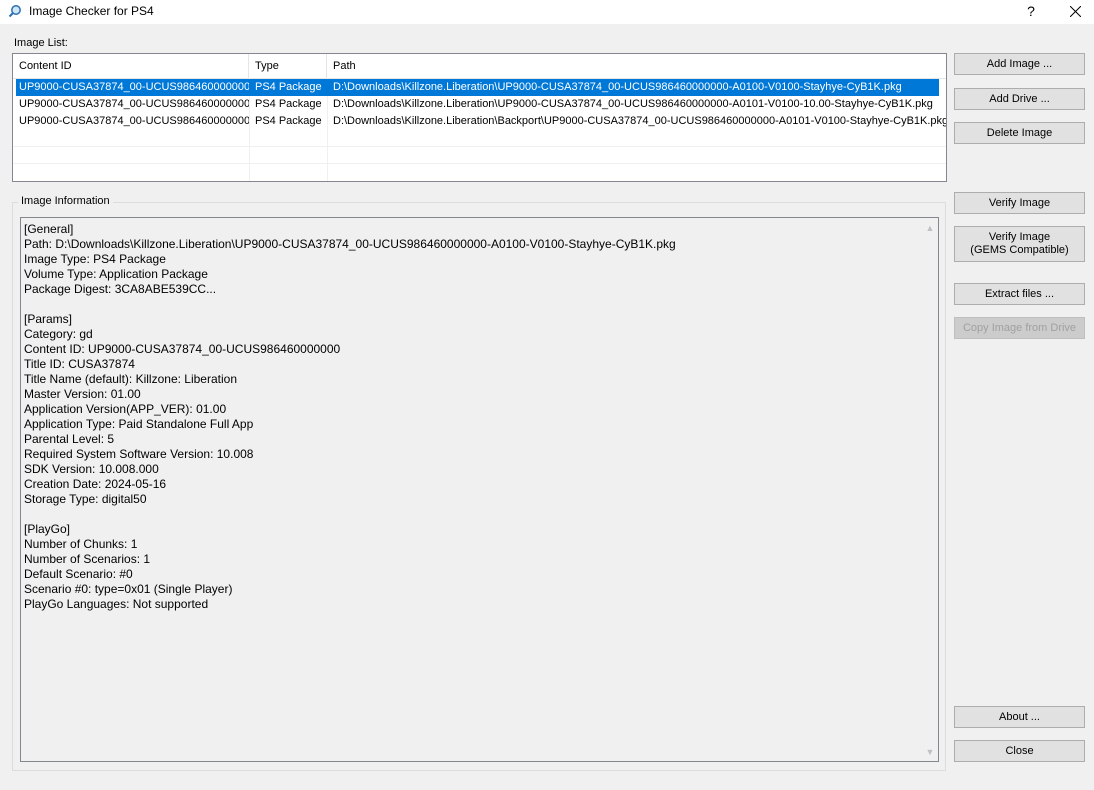 The width and height of the screenshot is (1094, 790). Describe the element at coordinates (69, 439) in the screenshot. I see `info-line: Parental Level: 5` at that location.